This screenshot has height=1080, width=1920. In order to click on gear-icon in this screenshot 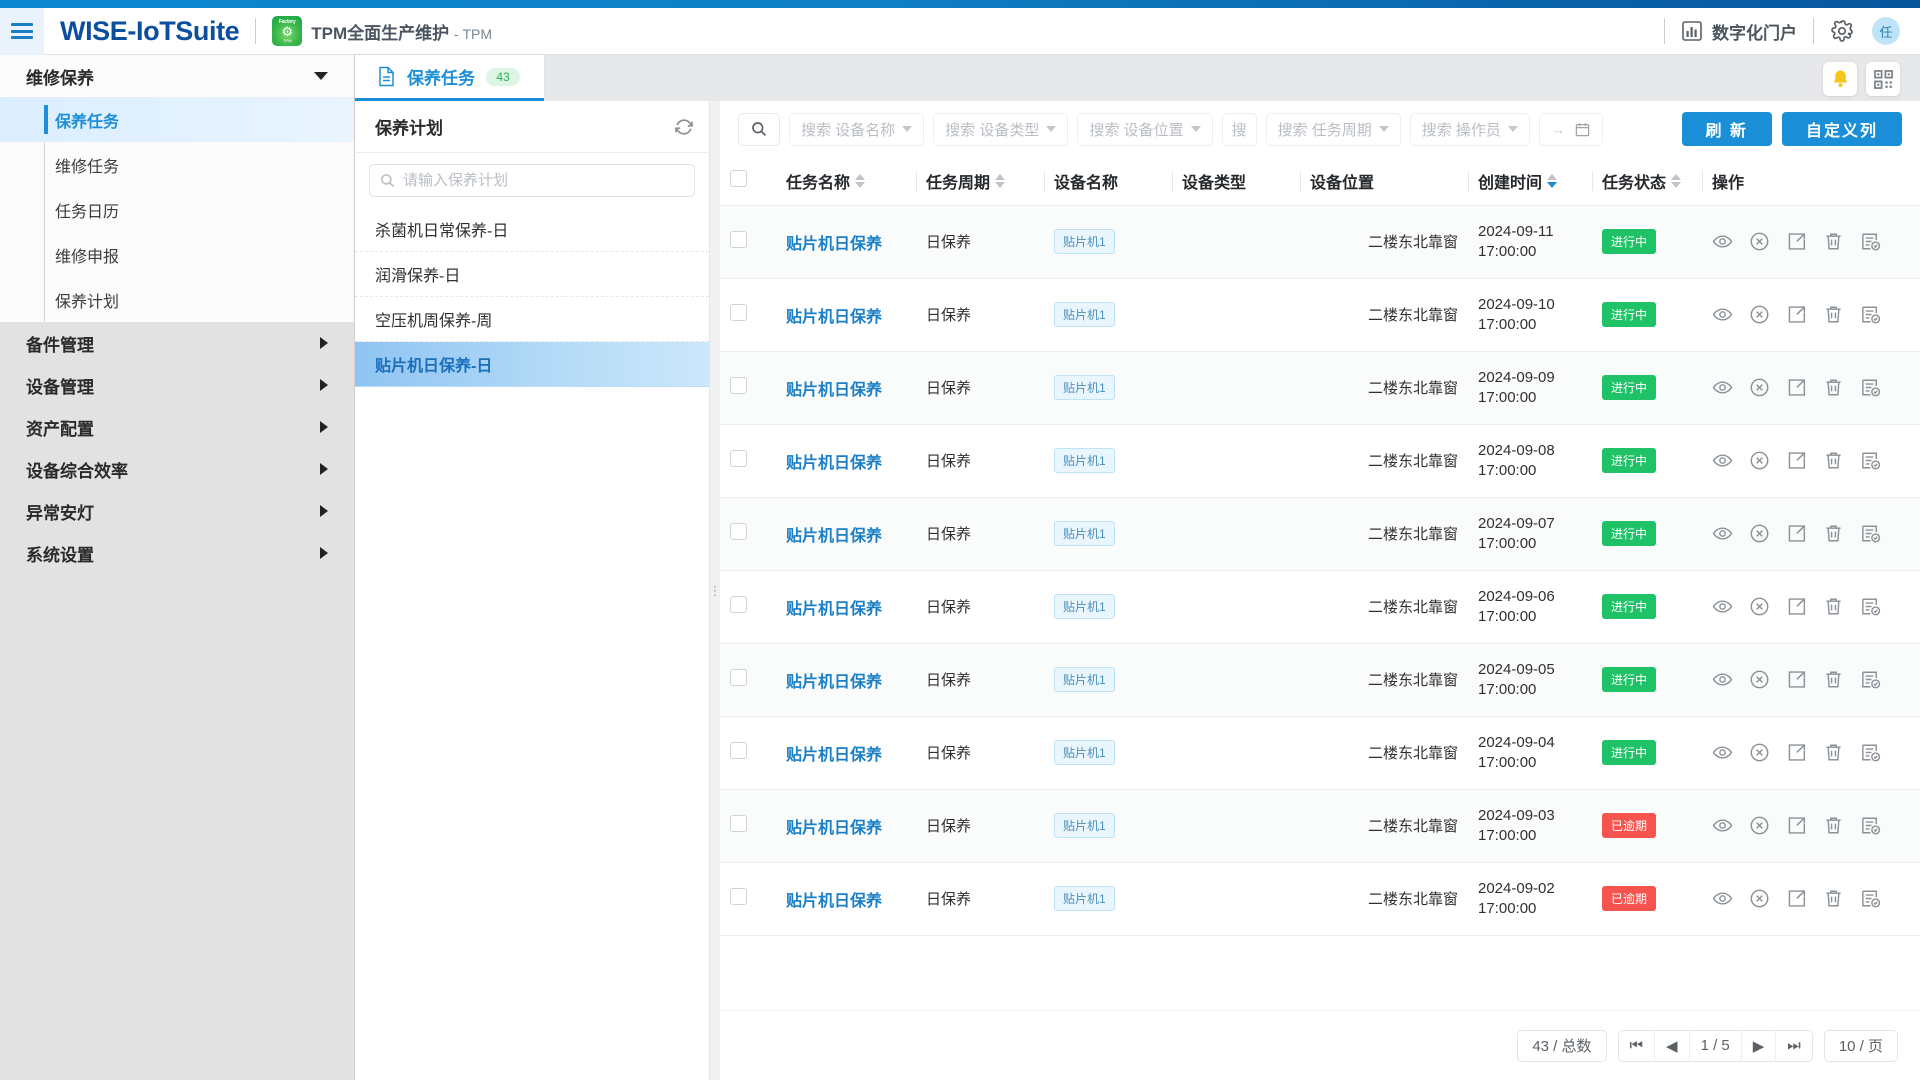, I will do `click(1842, 31)`.